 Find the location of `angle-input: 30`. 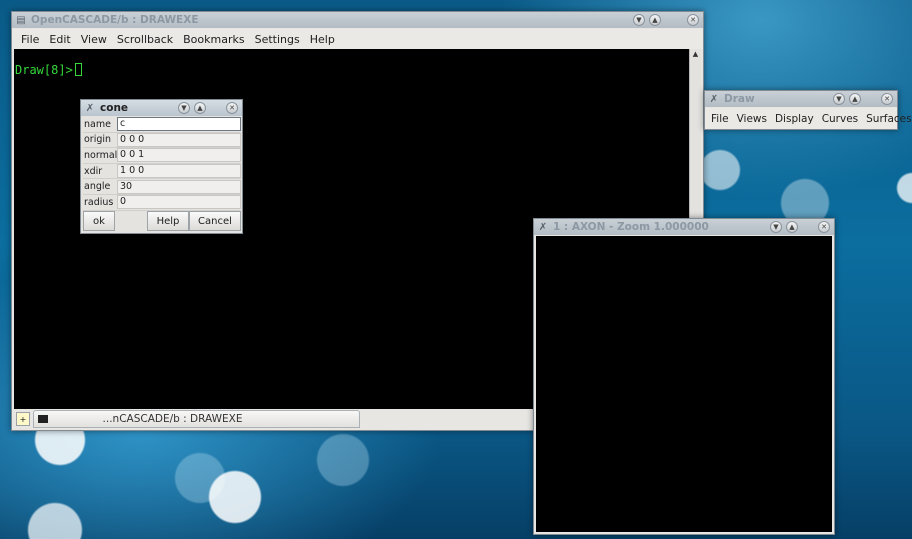

angle-input: 30 is located at coordinates (179, 186).